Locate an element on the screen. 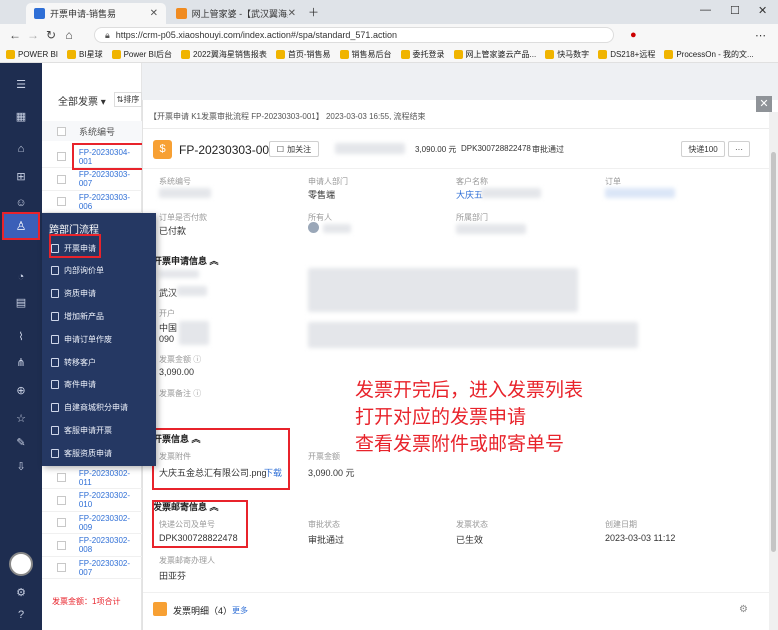 The width and height of the screenshot is (778, 630). menu-icon: ☰ is located at coordinates (21, 85).